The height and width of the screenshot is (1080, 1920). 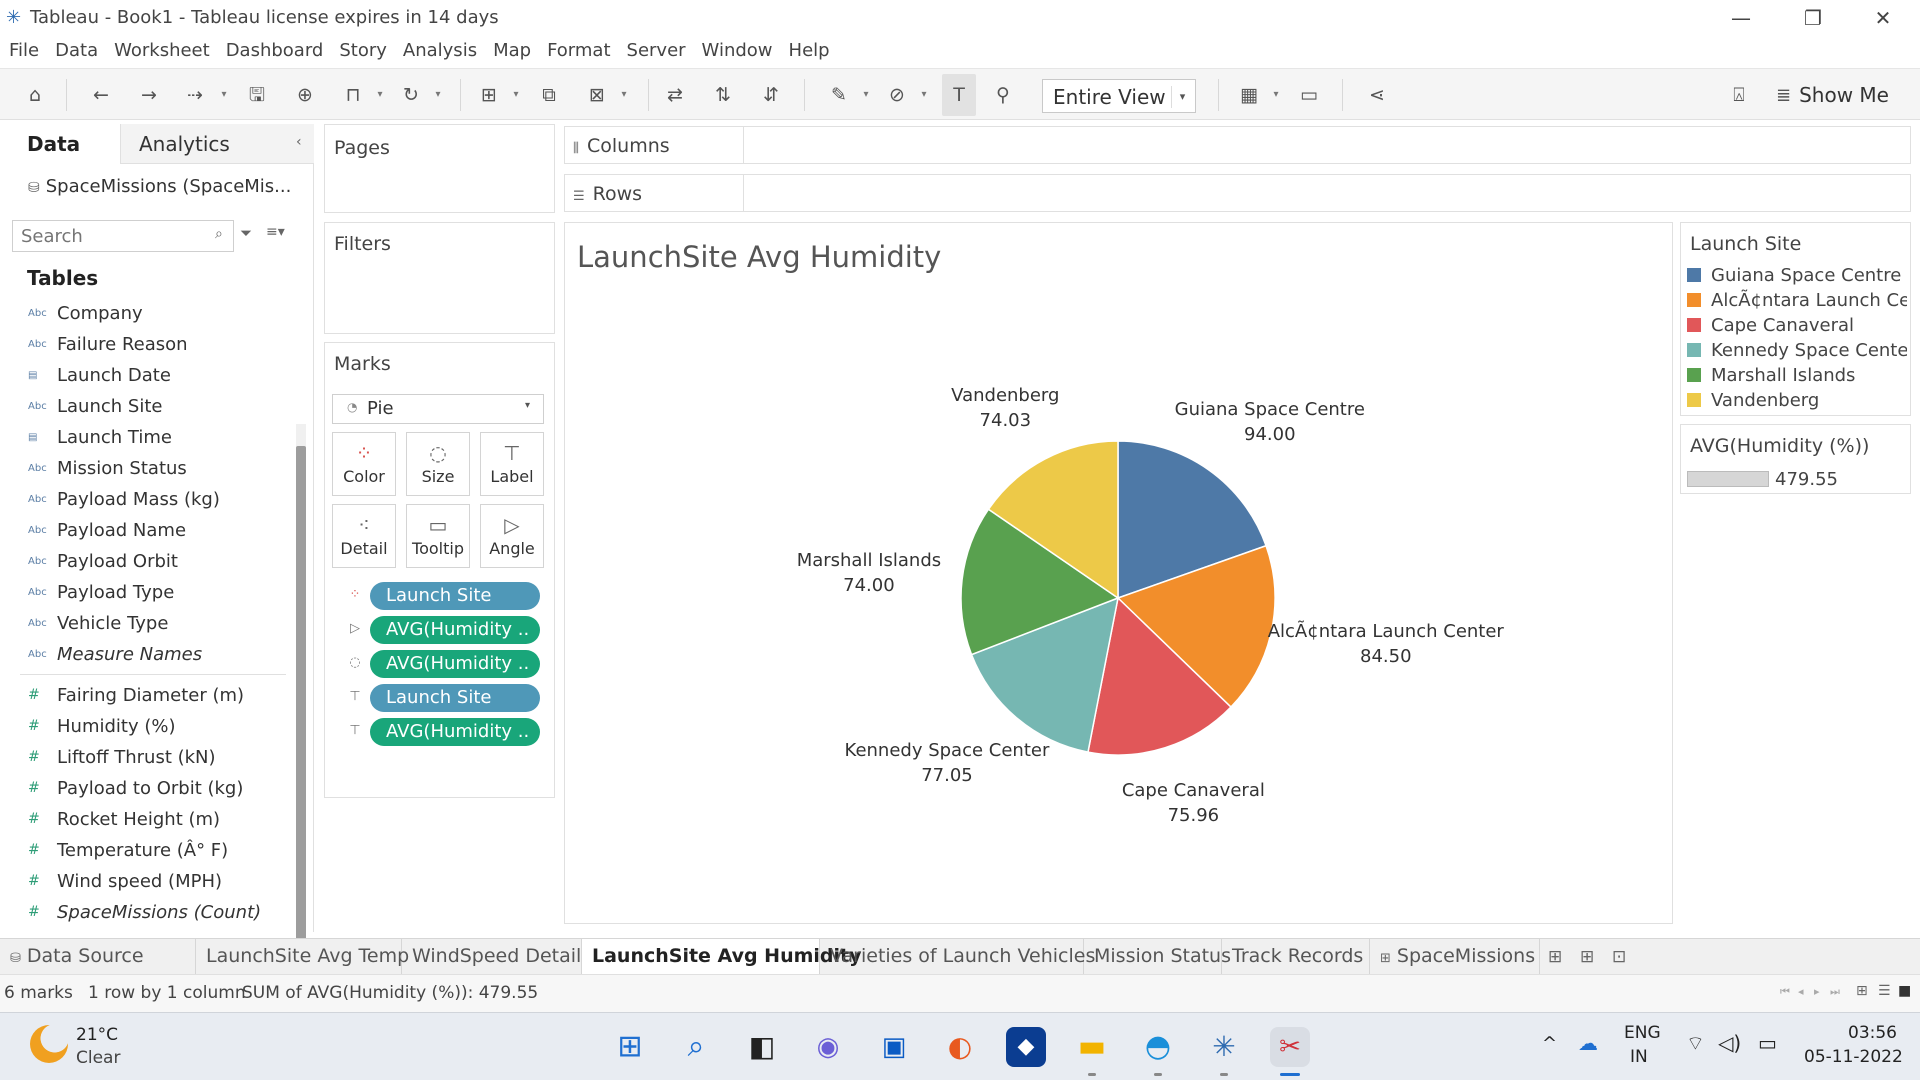 I want to click on ask-data-icon: ⍓, so click(x=1739, y=95).